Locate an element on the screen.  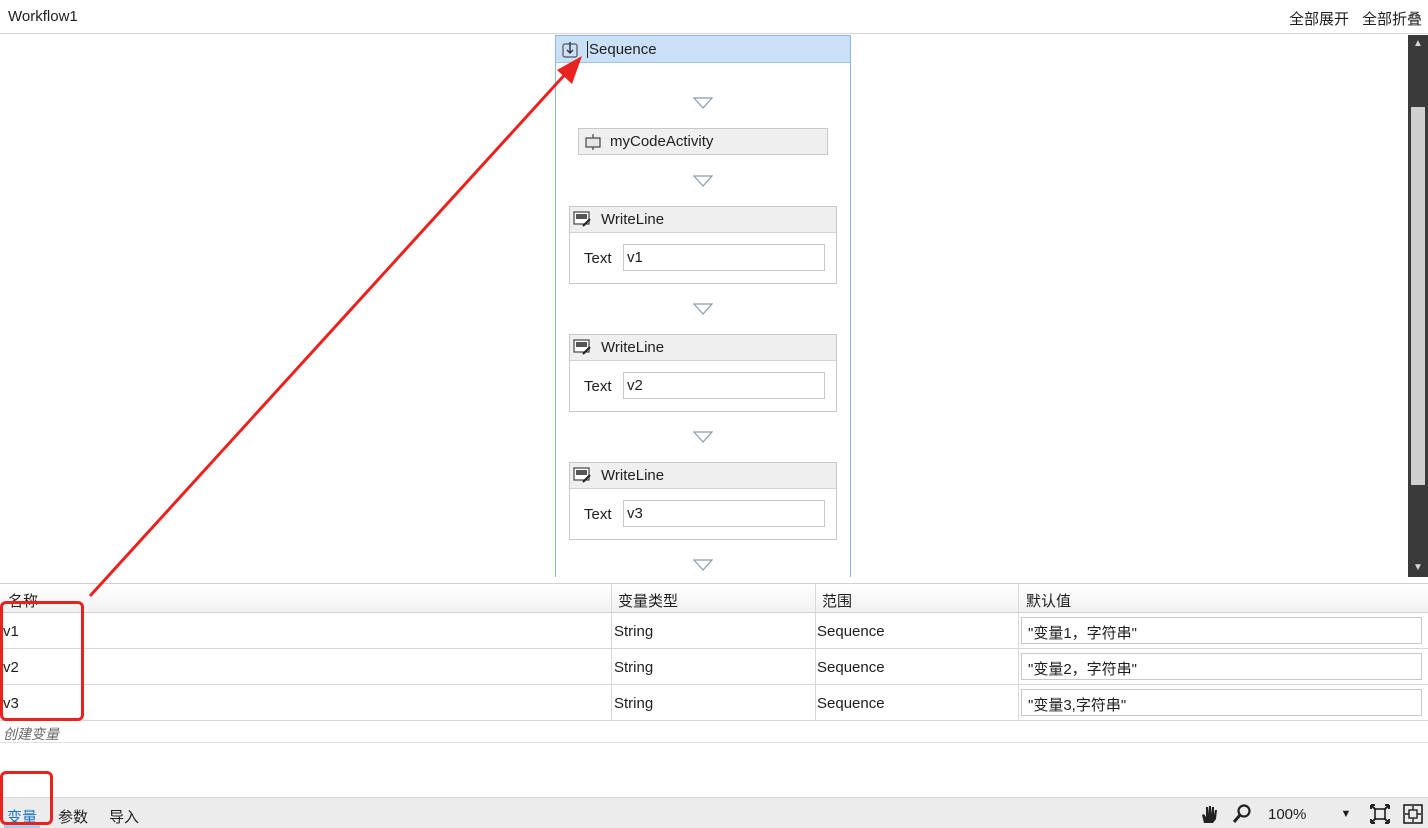
sequence-title: Sequence is located at coordinates (622, 49).